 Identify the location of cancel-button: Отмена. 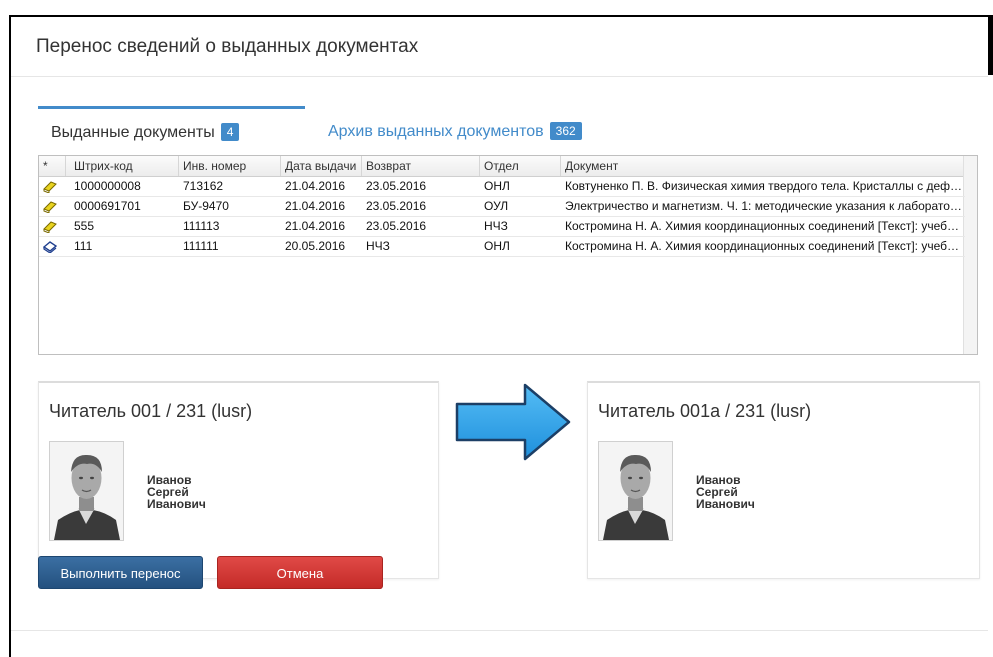
(300, 572).